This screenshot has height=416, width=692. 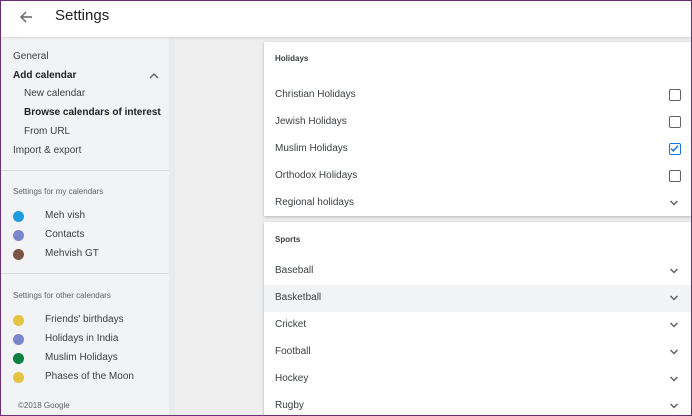 What do you see at coordinates (44, 75) in the screenshot?
I see `sidebar-item-add-calendar: Add calendar` at bounding box center [44, 75].